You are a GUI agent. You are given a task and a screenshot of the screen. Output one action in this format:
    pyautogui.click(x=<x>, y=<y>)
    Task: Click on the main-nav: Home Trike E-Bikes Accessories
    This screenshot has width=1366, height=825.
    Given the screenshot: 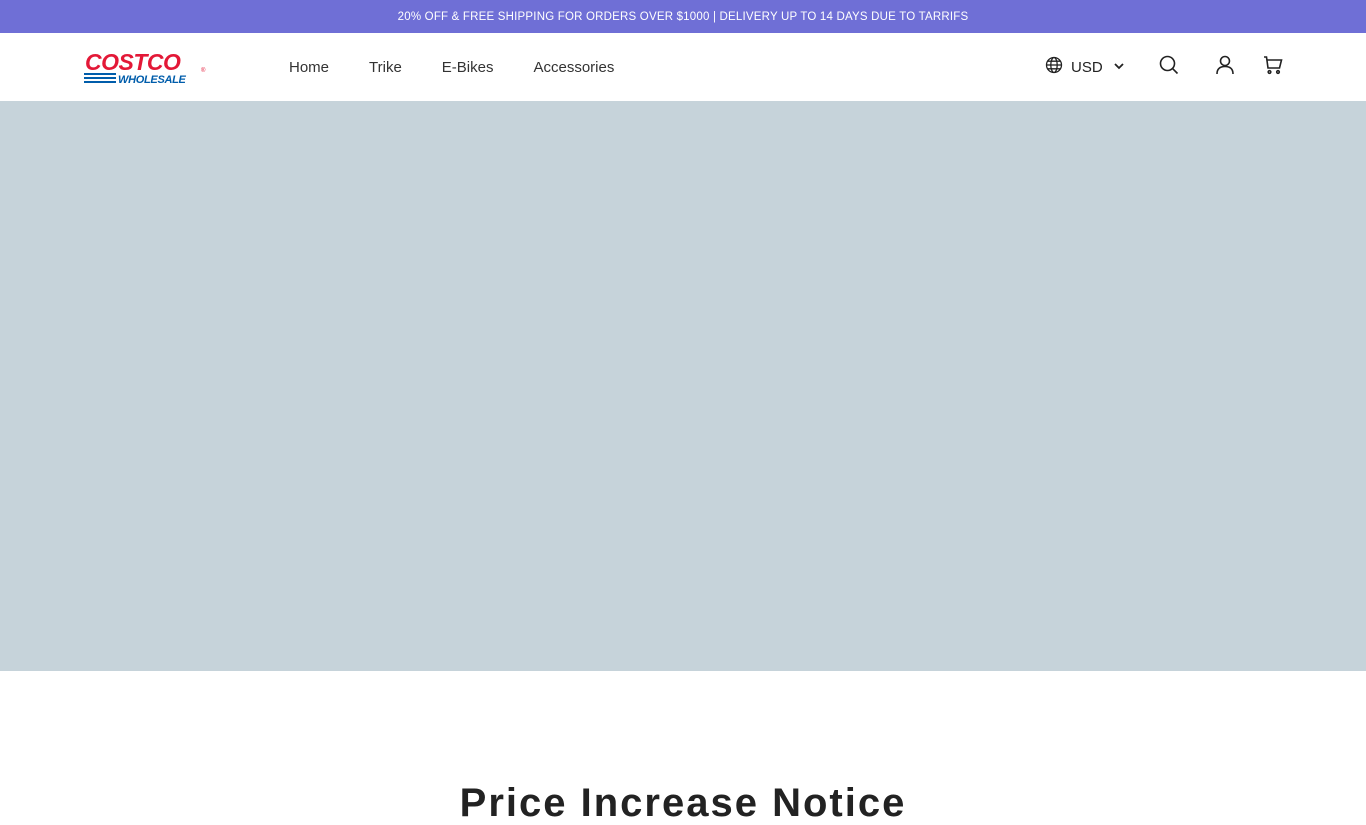 What is the action you would take?
    pyautogui.click(x=451, y=67)
    